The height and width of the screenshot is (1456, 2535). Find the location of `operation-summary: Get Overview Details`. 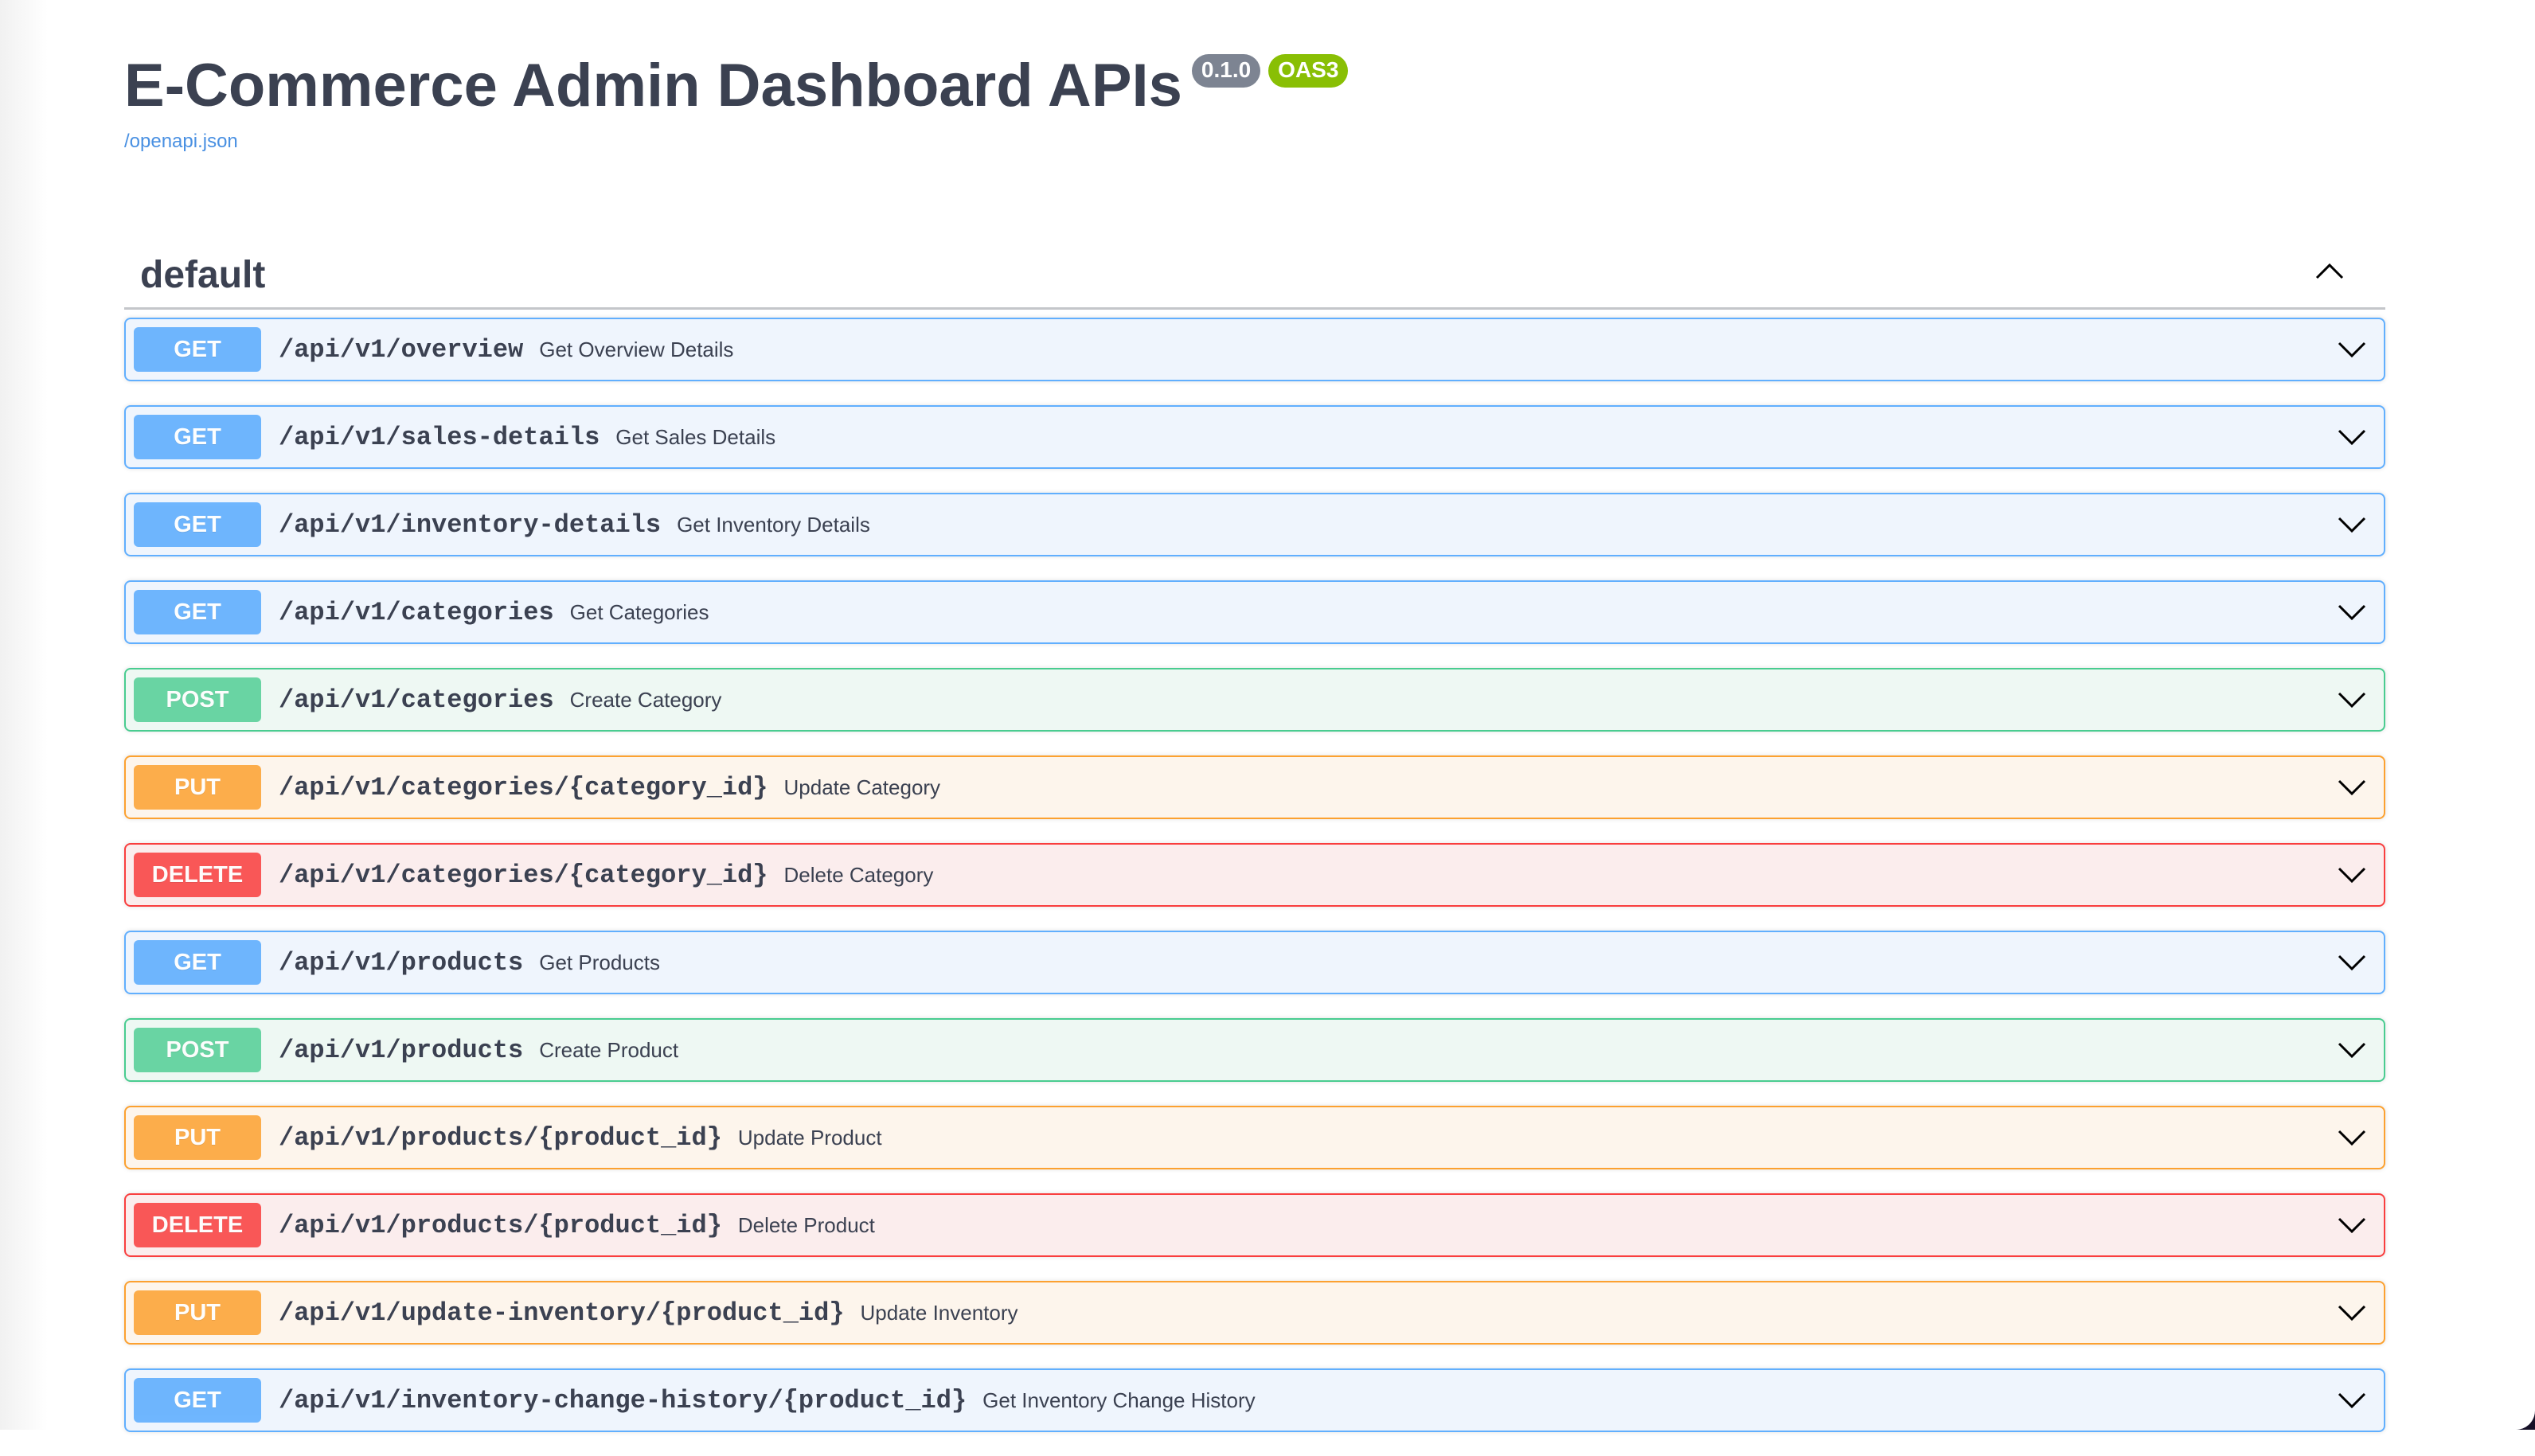

operation-summary: Get Overview Details is located at coordinates (636, 349).